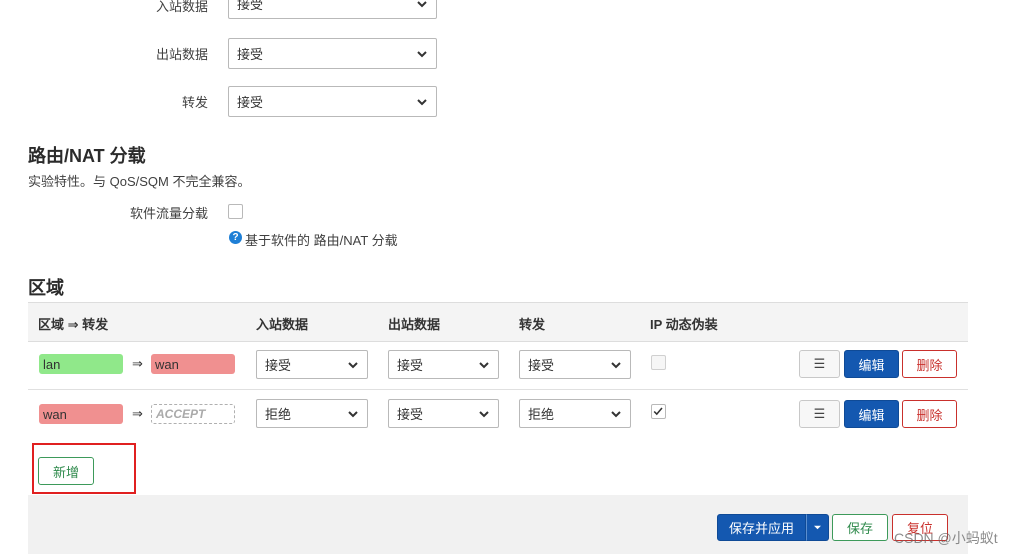  I want to click on input-policy-select: 接受, so click(332, 9).